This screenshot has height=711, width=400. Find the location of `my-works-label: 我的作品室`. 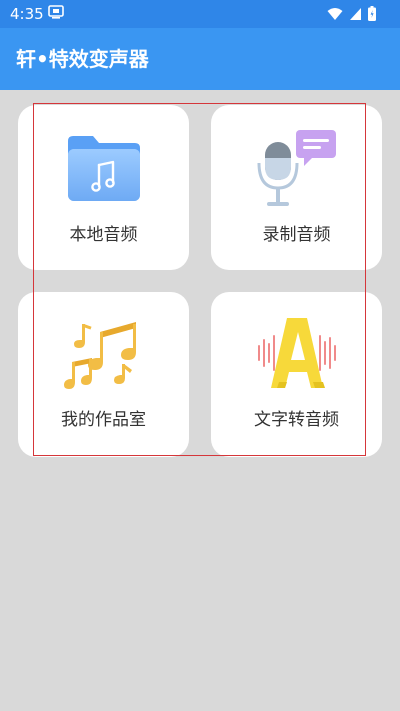

my-works-label: 我的作品室 is located at coordinates (103, 420).